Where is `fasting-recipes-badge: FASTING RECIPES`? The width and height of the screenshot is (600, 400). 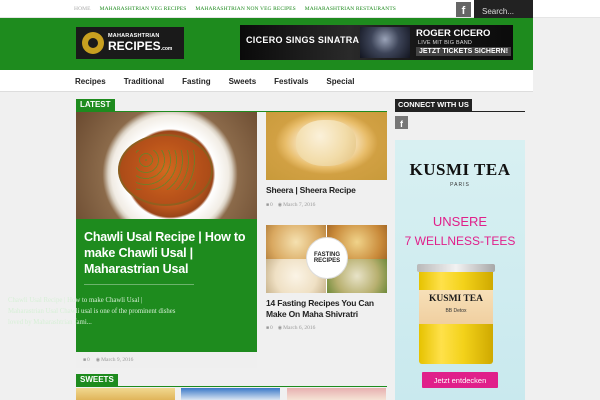 fasting-recipes-badge: FASTING RECIPES is located at coordinates (327, 258).